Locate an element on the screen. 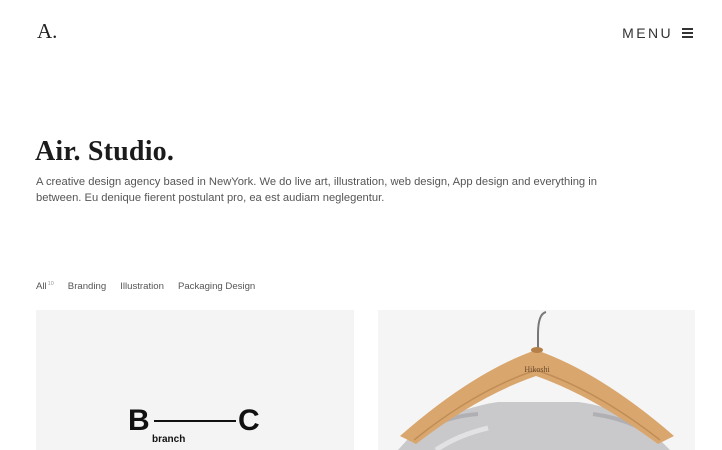 The width and height of the screenshot is (722, 450). filter-branding: Branding is located at coordinates (87, 285).